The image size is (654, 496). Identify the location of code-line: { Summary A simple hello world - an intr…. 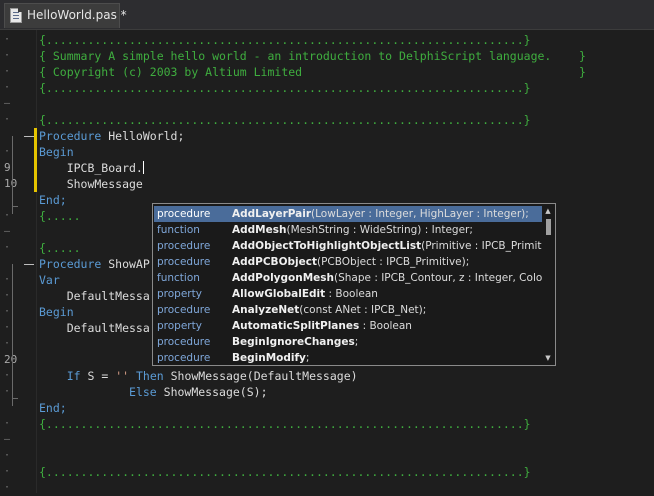
(327, 56).